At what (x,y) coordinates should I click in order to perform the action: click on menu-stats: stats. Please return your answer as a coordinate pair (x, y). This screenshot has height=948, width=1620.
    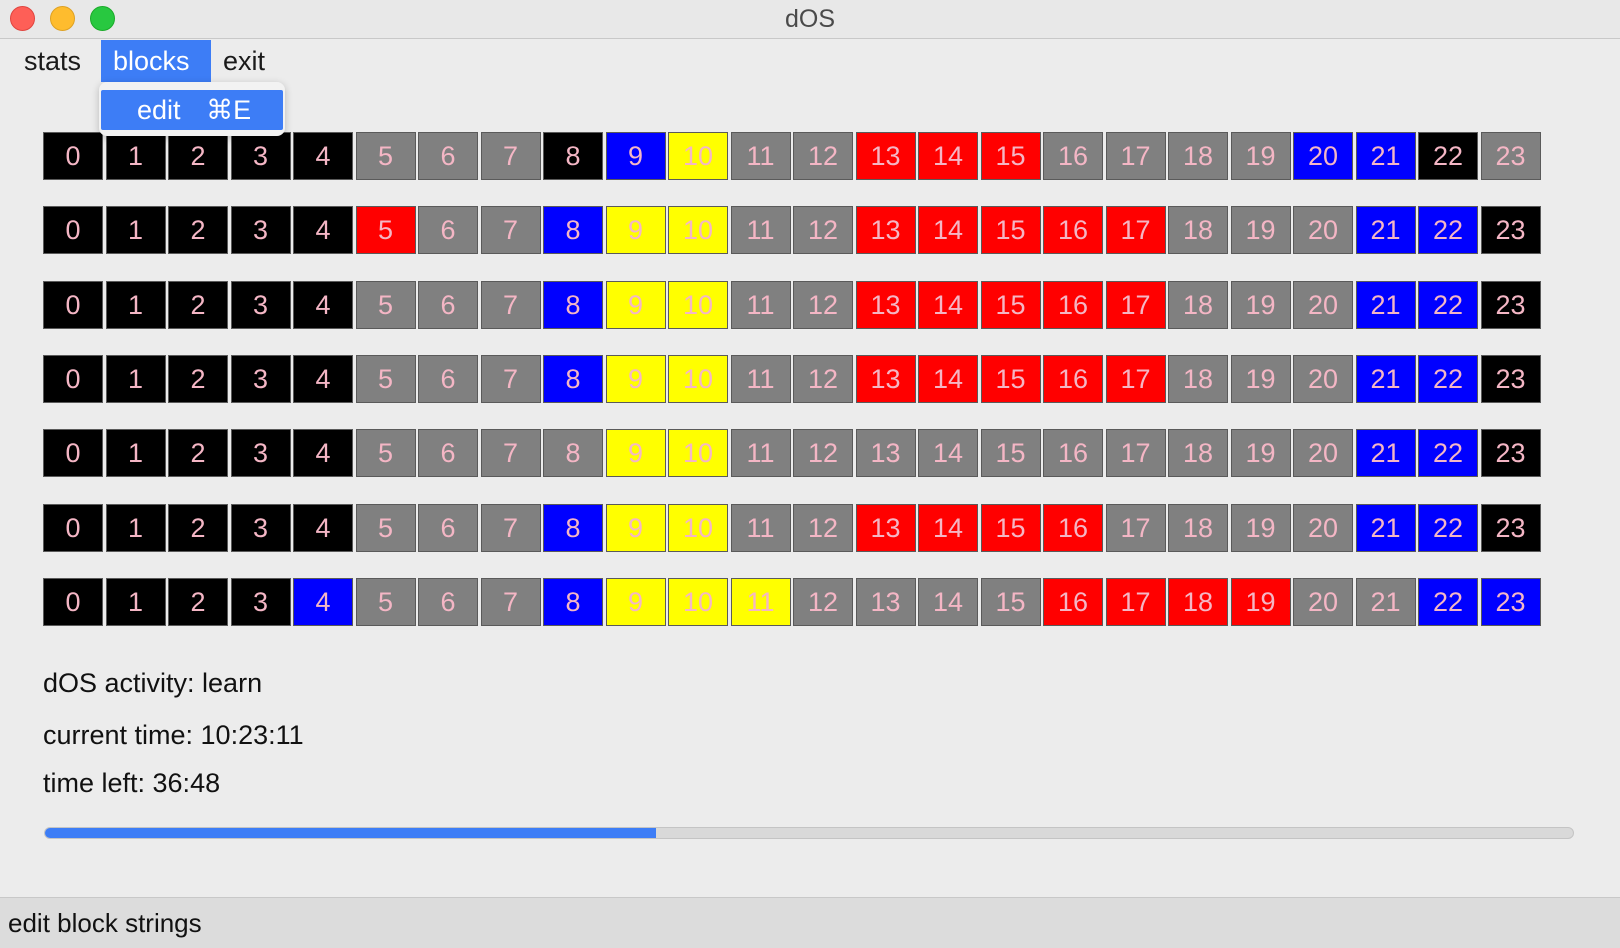
    Looking at the image, I should click on (52, 61).